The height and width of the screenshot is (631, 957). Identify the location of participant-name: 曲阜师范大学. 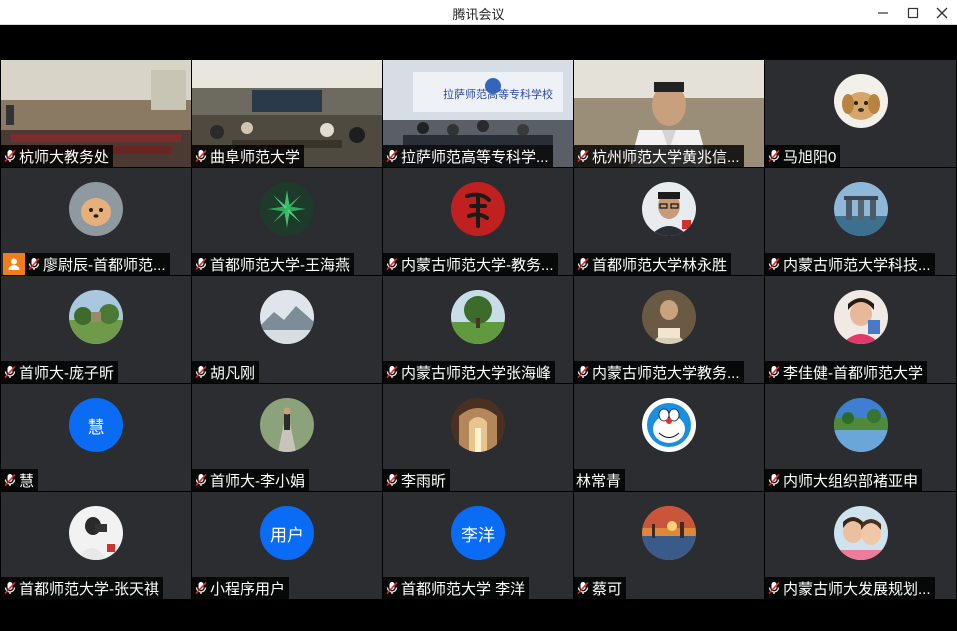
(255, 157).